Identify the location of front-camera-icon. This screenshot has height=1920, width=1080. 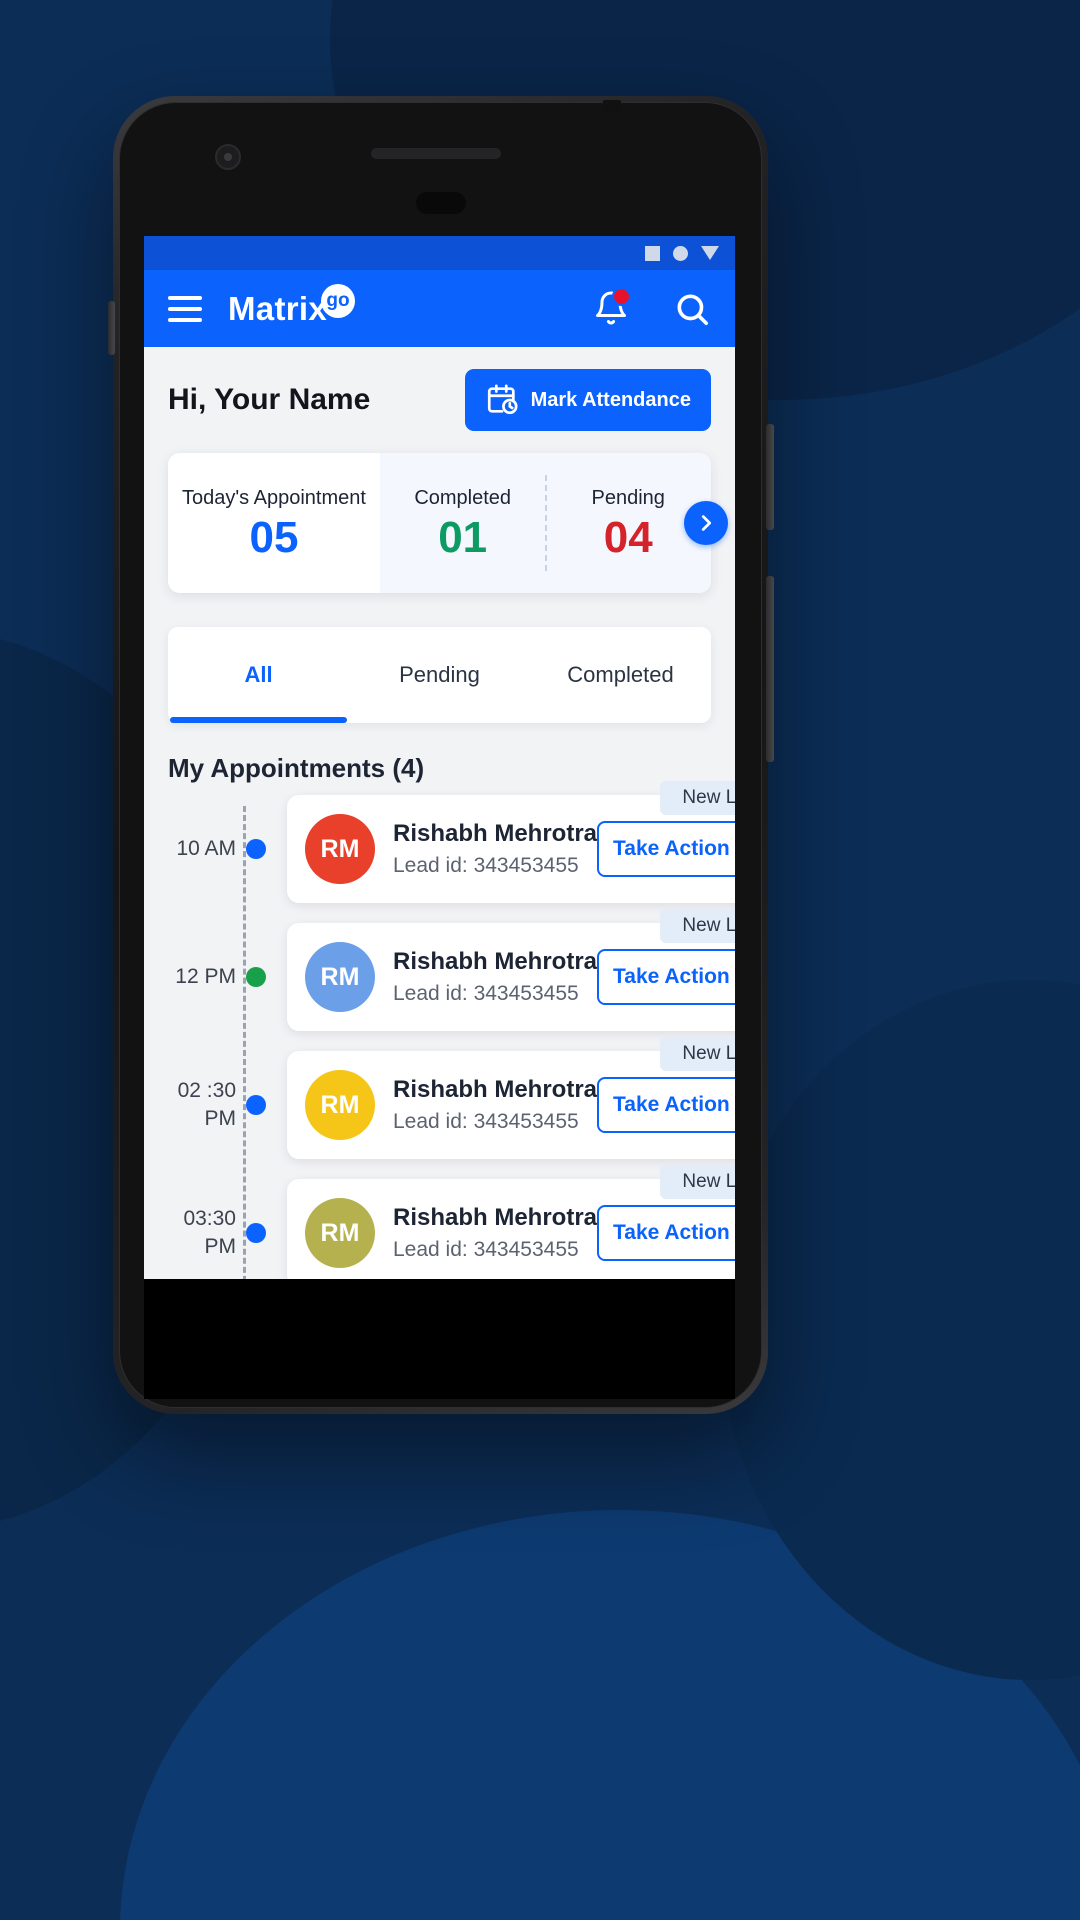
(228, 157).